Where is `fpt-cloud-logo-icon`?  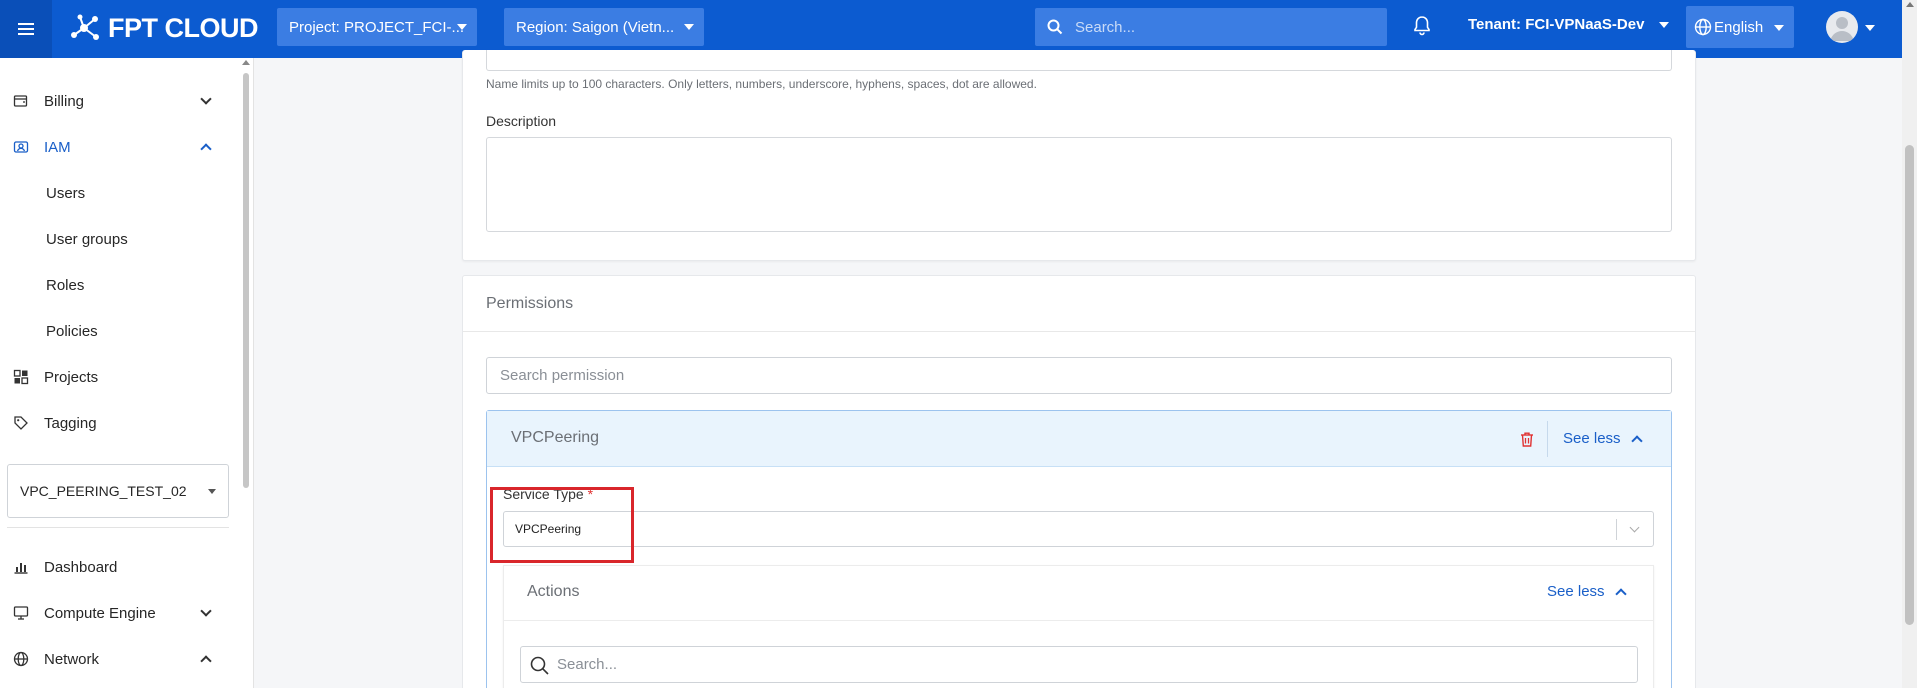
fpt-cloud-logo-icon is located at coordinates (85, 27).